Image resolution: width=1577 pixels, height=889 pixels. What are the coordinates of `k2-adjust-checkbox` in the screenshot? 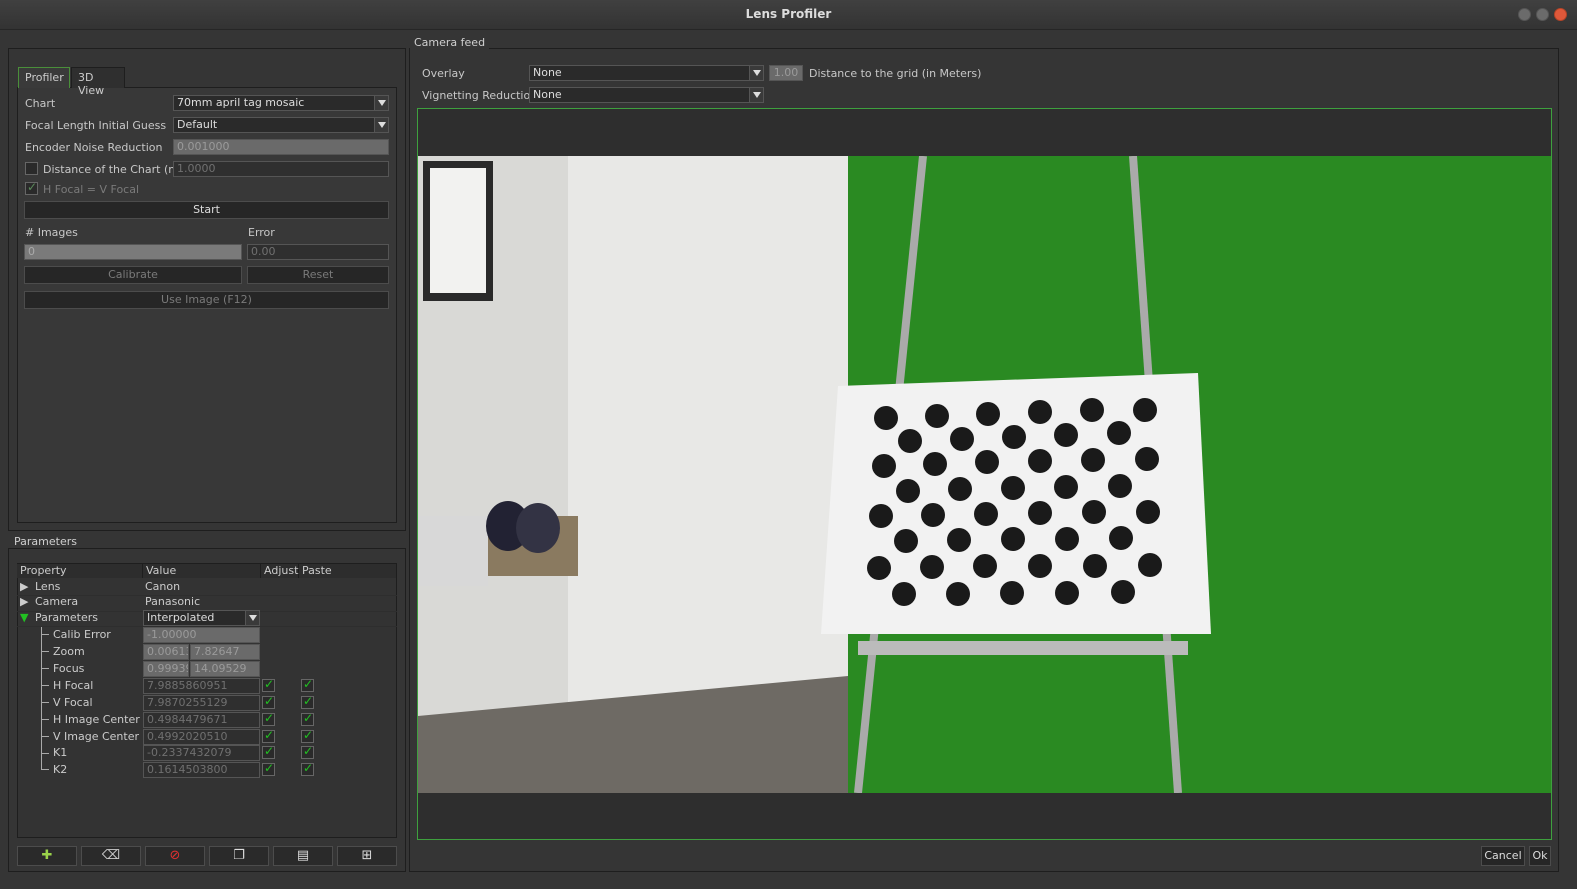 It's located at (268, 768).